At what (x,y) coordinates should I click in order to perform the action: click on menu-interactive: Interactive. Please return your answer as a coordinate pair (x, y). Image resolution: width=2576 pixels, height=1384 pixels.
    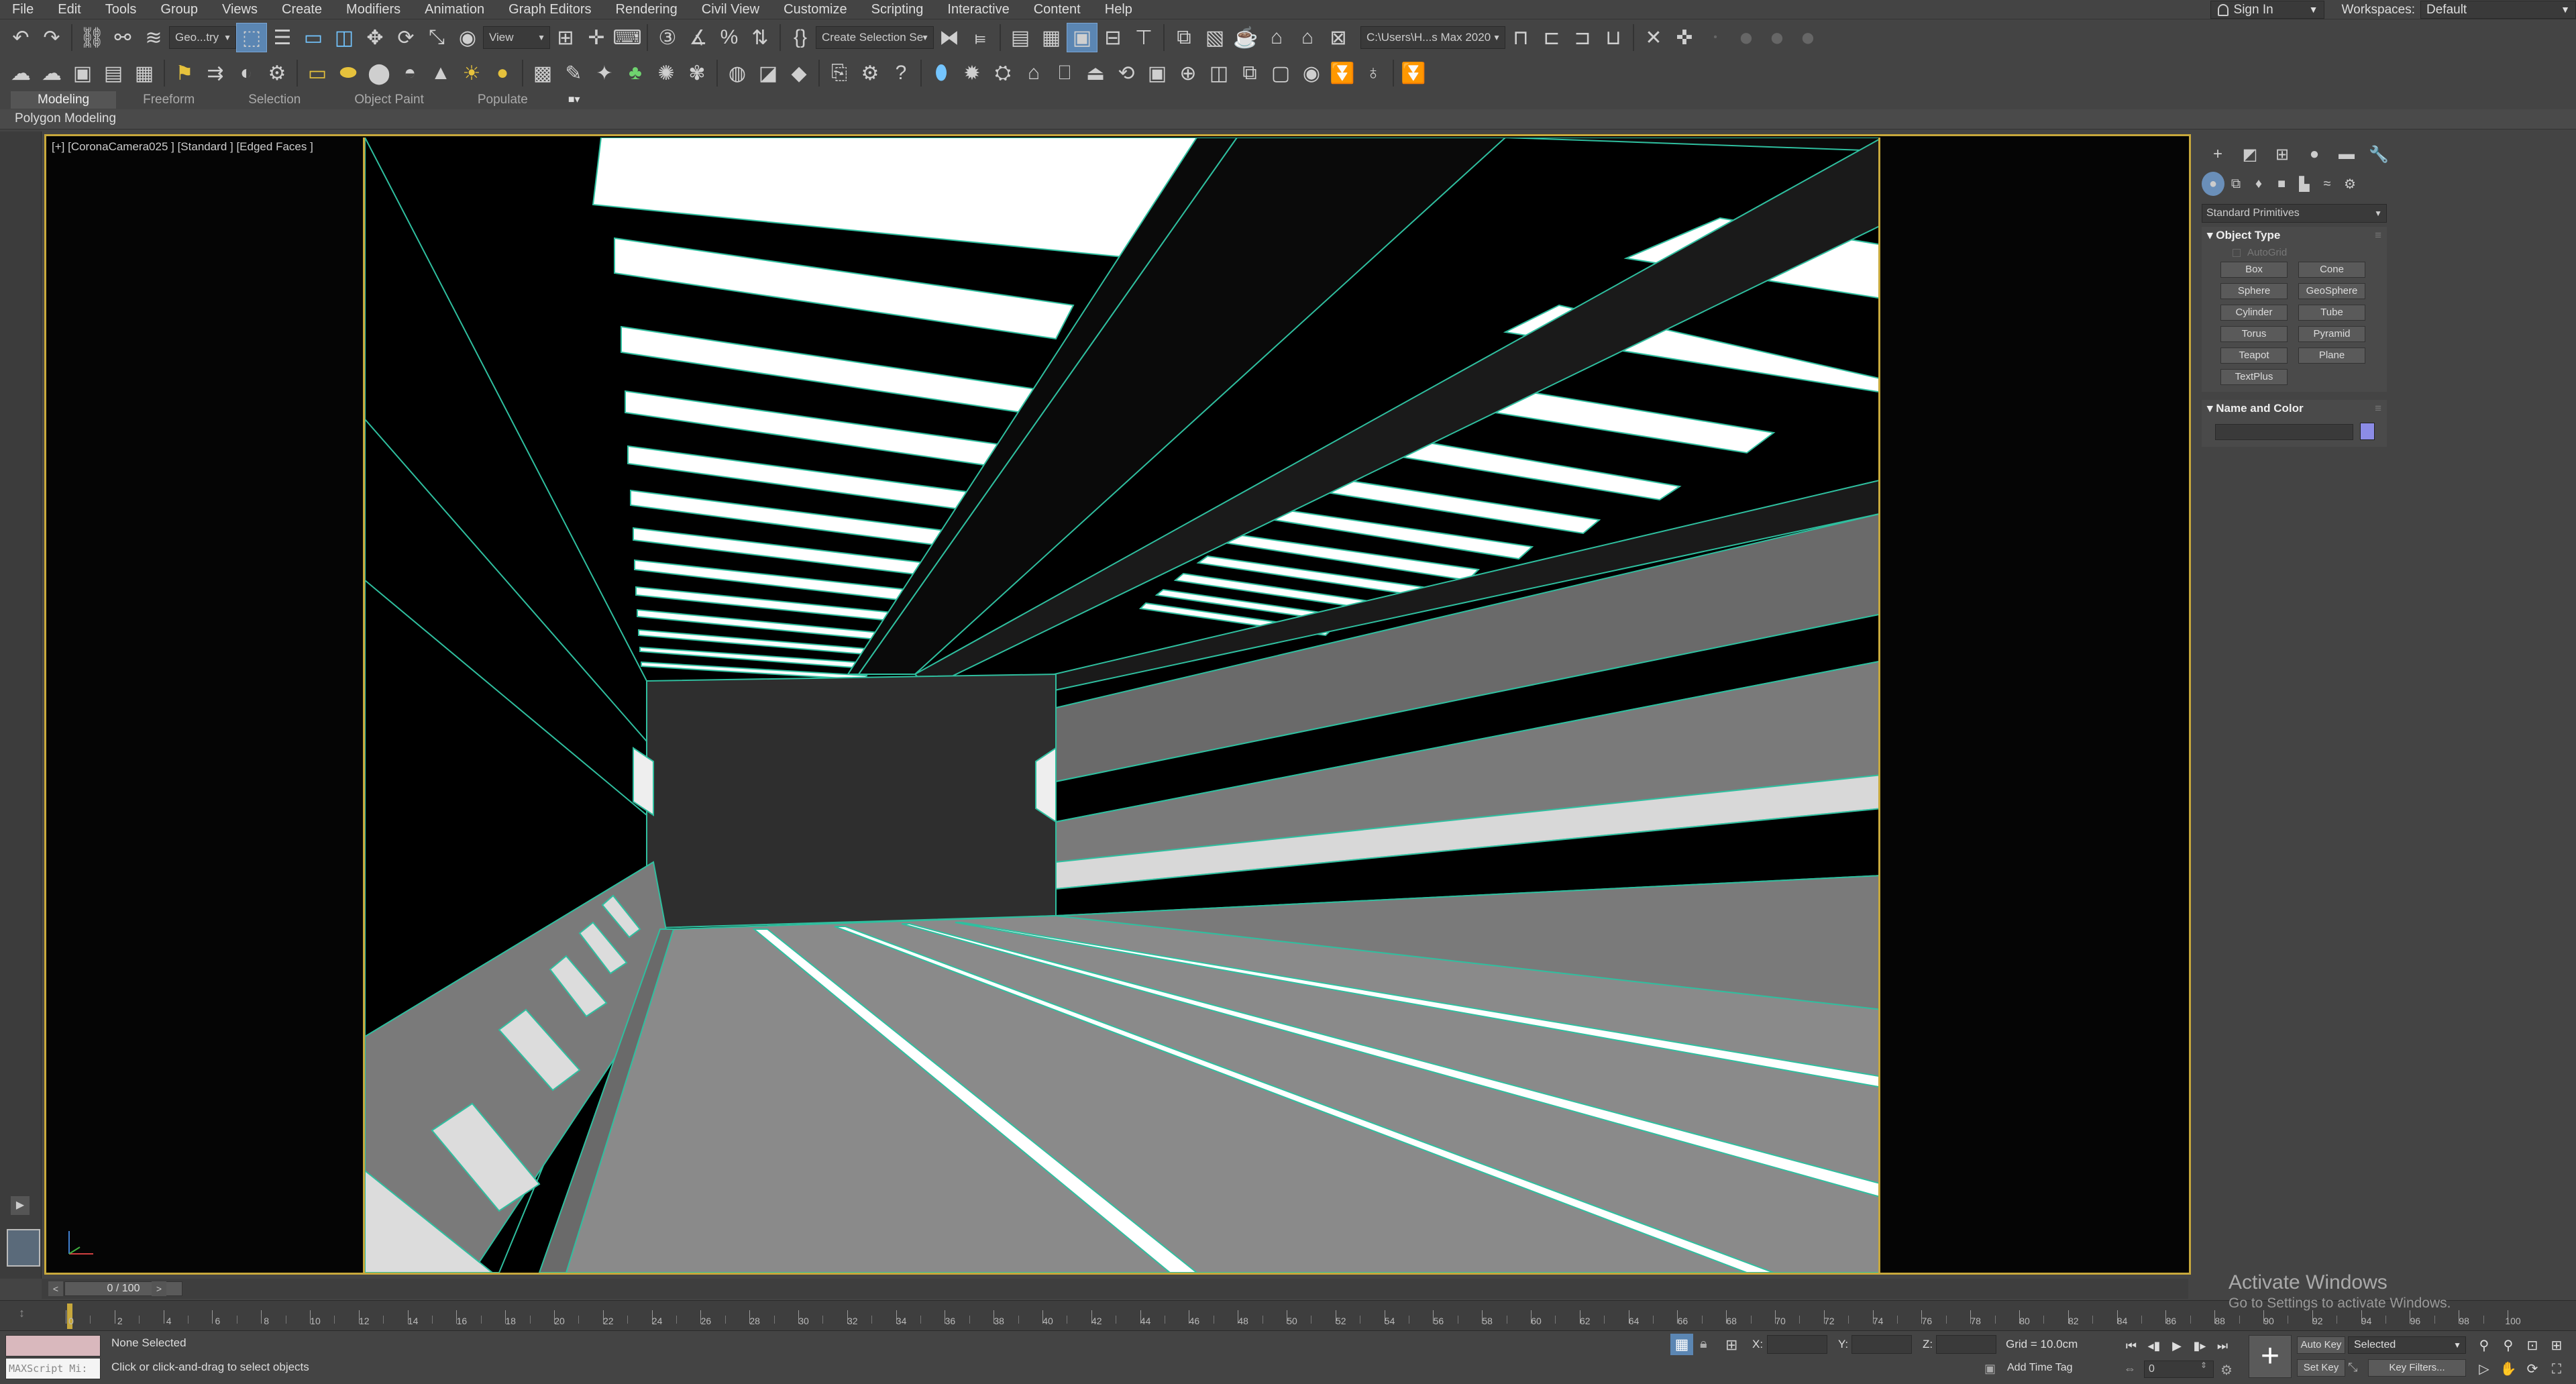
    Looking at the image, I should click on (978, 9).